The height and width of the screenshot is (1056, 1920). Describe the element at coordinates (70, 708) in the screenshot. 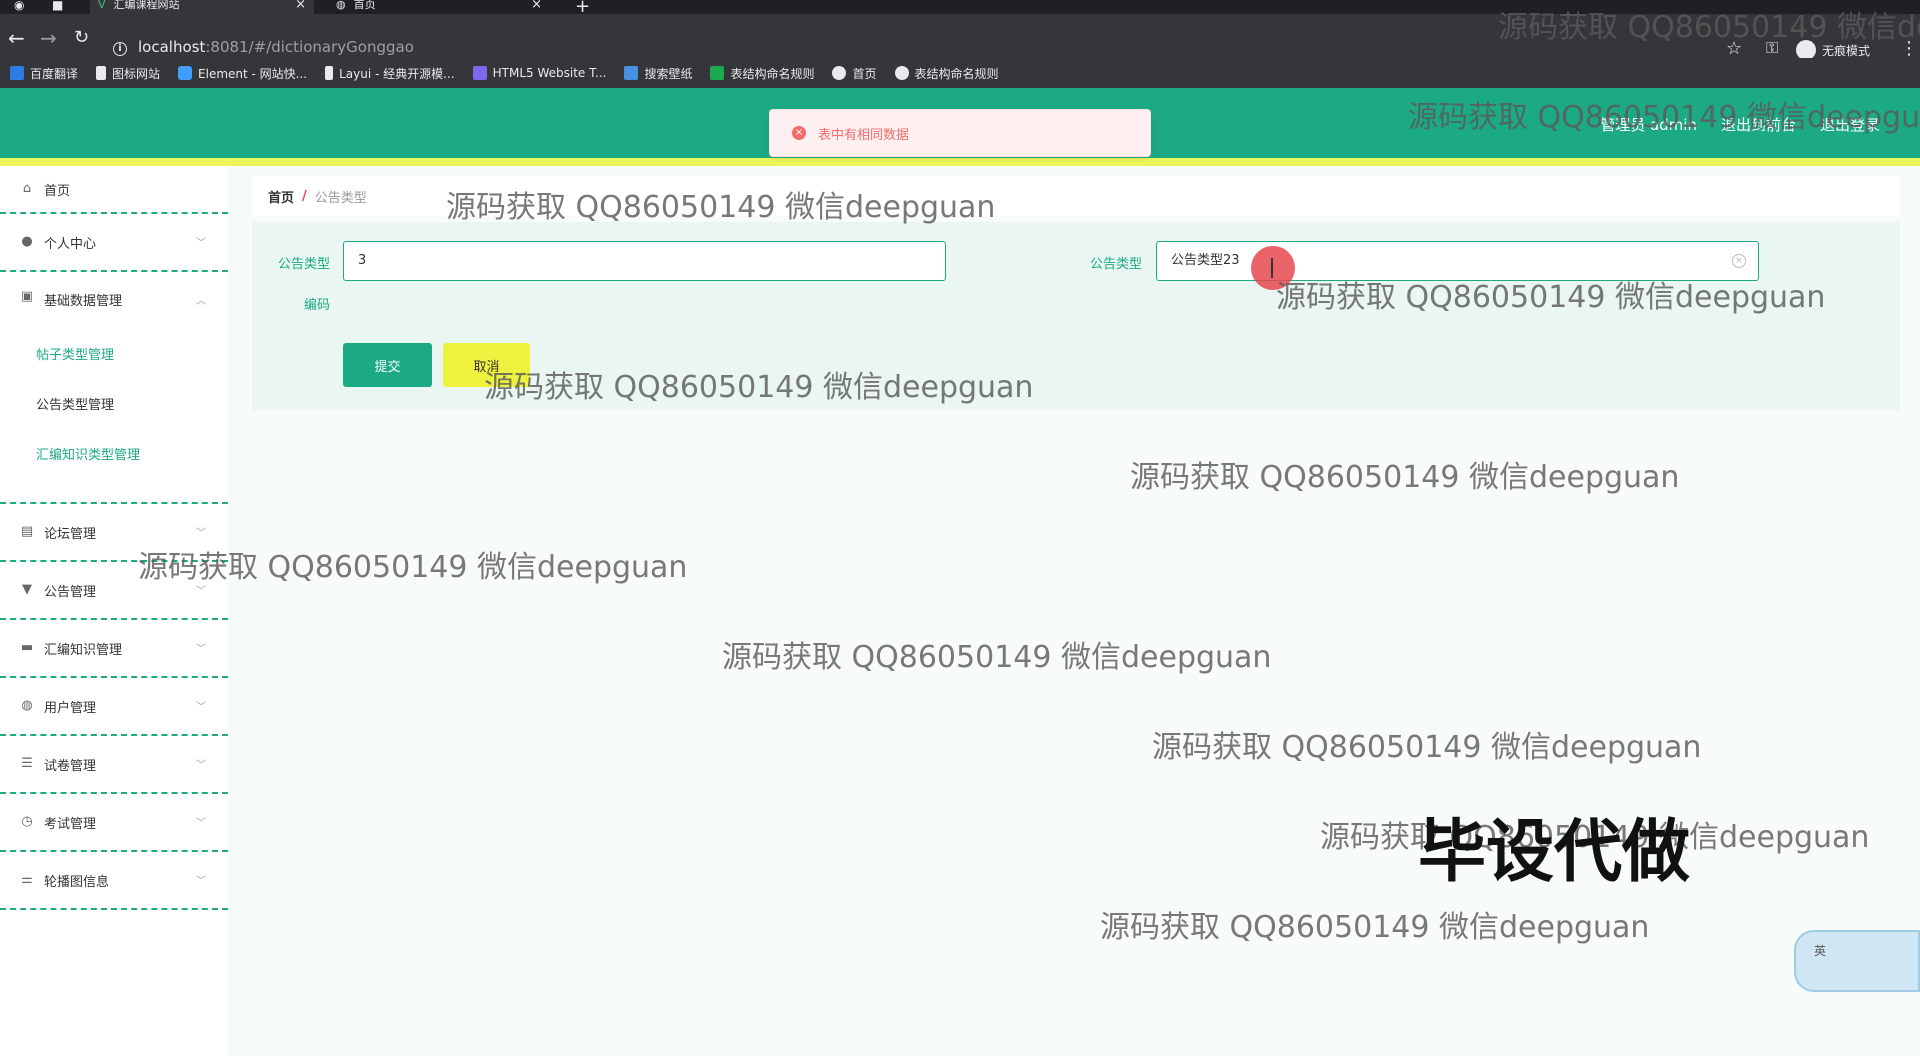

I see `sidebar-item-label: 用户管理` at that location.